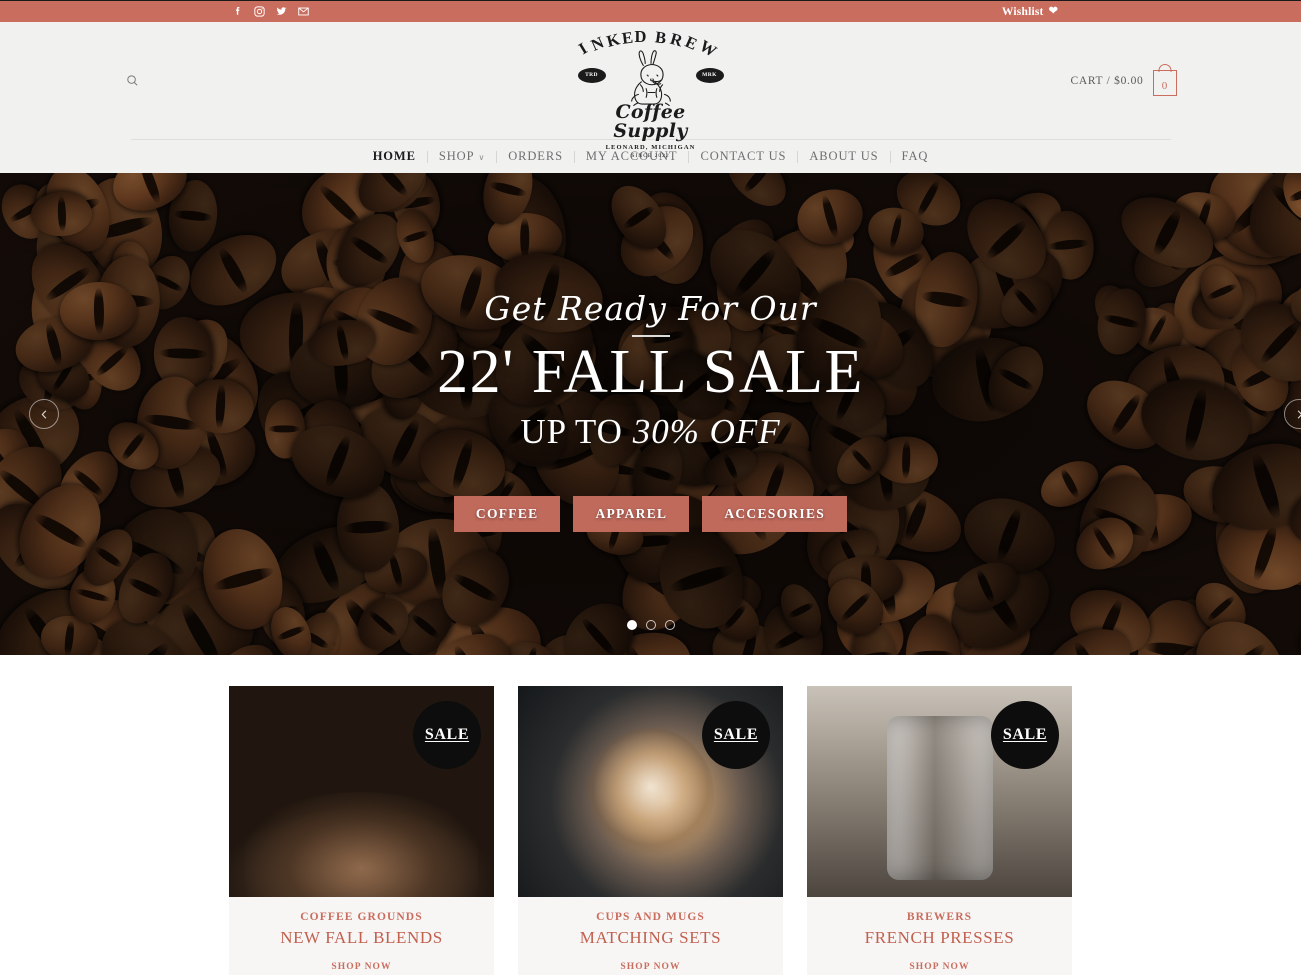 The image size is (1301, 975). Describe the element at coordinates (631, 513) in the screenshot. I see `hero-cta-apparel: APPAREL` at that location.